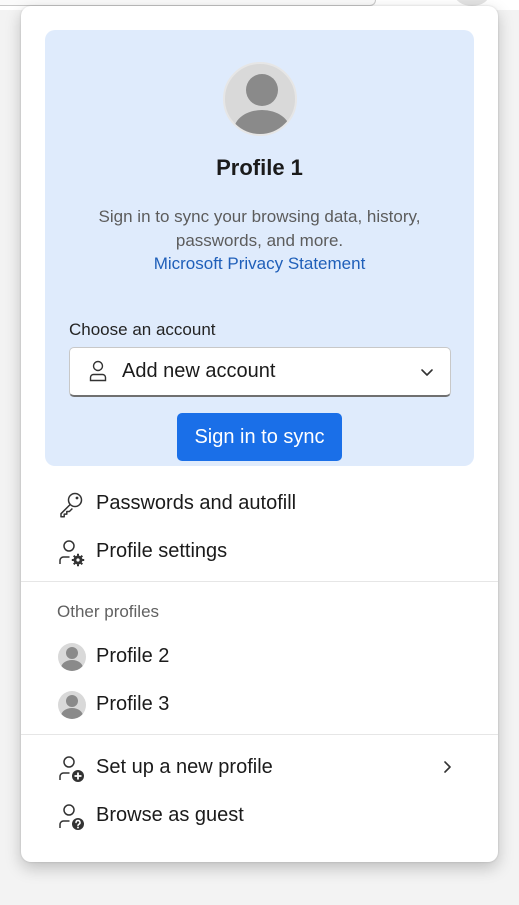  Describe the element at coordinates (72, 553) in the screenshot. I see `profile-settings-icon` at that location.